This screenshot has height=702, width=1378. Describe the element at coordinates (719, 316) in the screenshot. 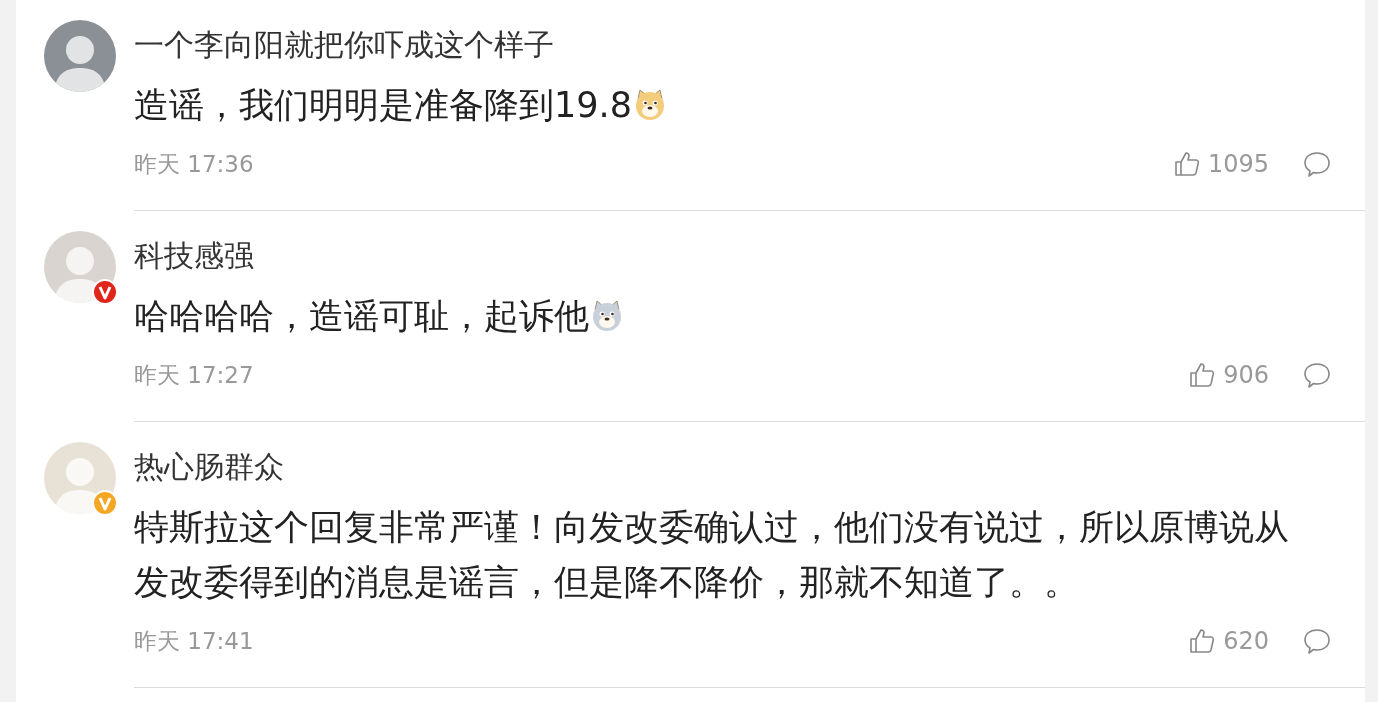

I see `comment-text: 哈哈哈哈，造谣可耻，起诉他` at that location.